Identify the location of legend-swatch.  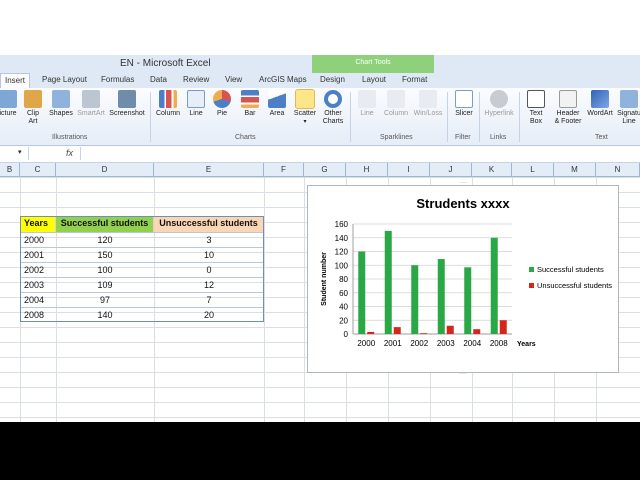
(531, 269).